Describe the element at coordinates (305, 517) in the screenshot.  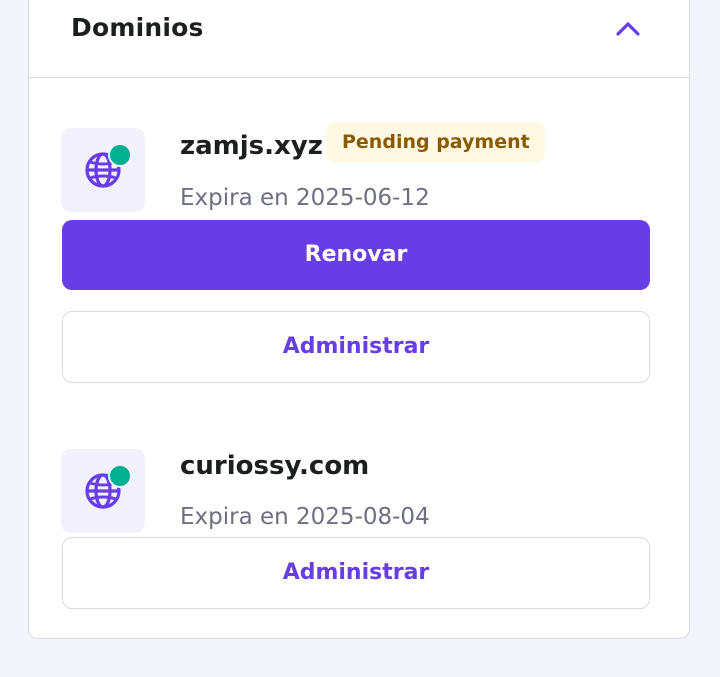
I see `domain-expiry: Expira en 2025-08-04` at that location.